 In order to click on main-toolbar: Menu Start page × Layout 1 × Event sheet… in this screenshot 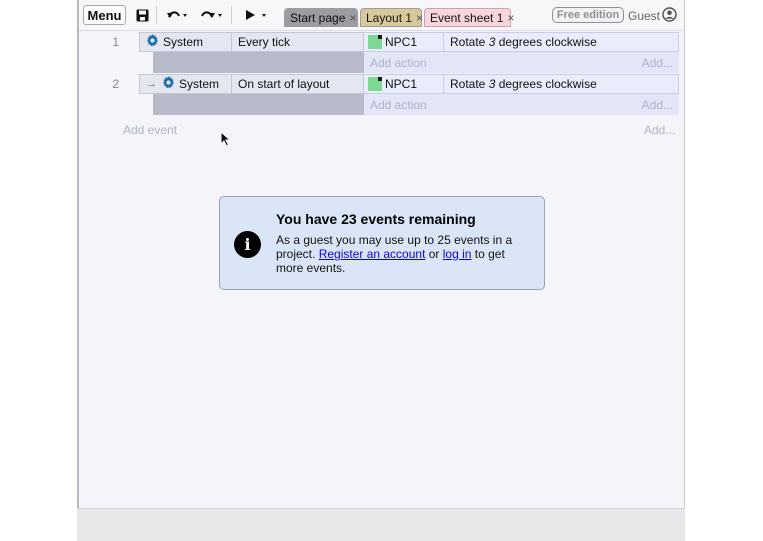, I will do `click(381, 15)`.